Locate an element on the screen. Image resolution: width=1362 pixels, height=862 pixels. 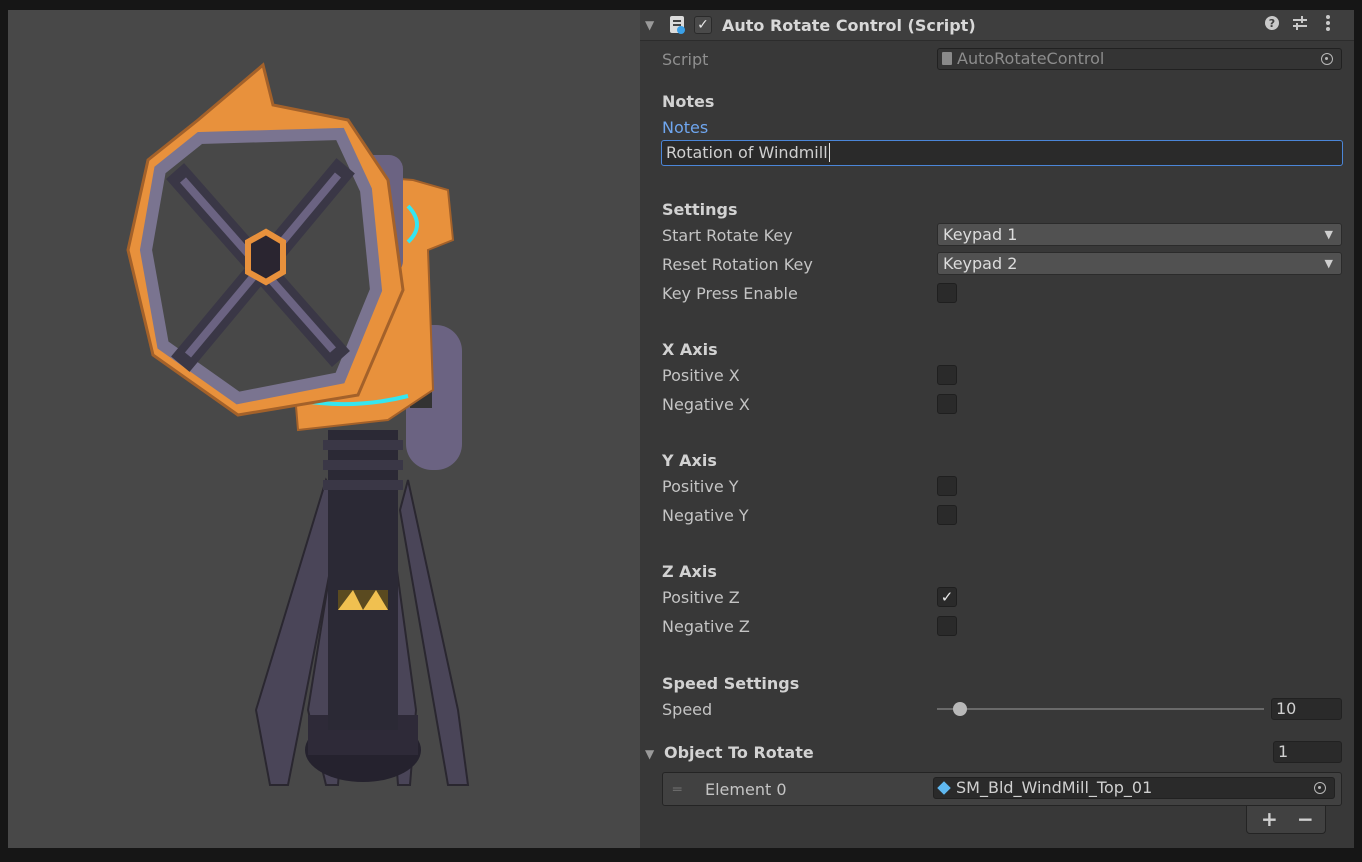
object-to-rotate-header: Object To Rotate is located at coordinates (739, 752).